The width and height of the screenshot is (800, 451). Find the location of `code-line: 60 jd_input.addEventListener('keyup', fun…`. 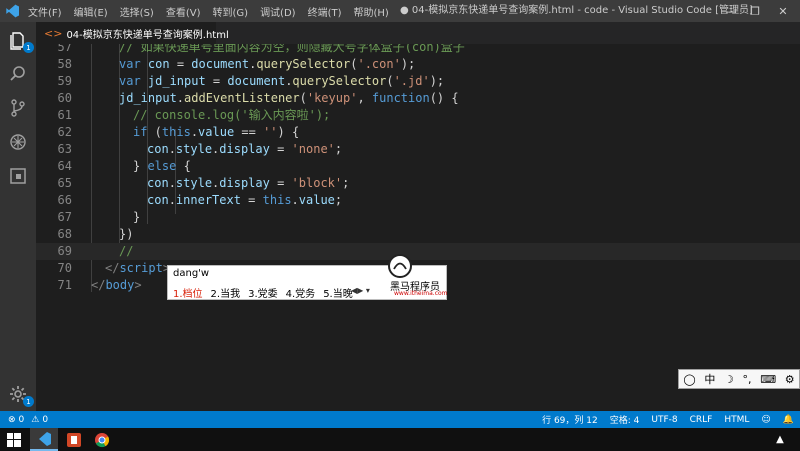

code-line: 60 jd_input.addEventListener('keyup', fun… is located at coordinates (418, 98).